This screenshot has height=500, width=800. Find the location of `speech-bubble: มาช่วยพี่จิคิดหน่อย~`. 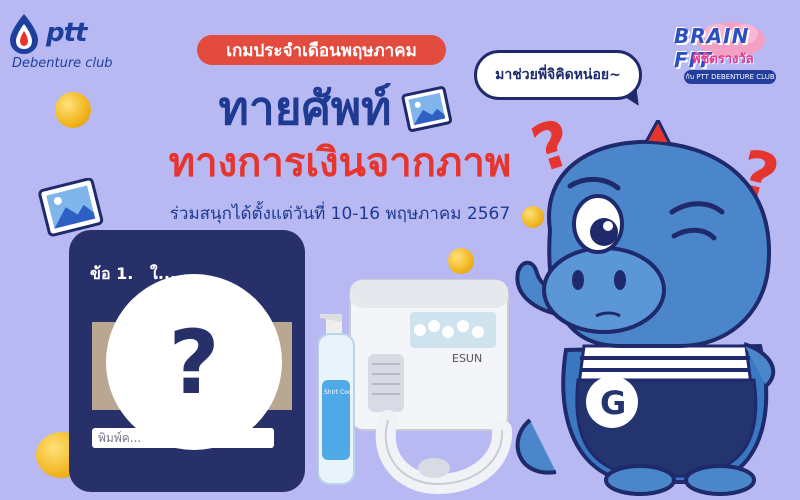

speech-bubble: มาช่วยพี่จิคิดหน่อย~ is located at coordinates (558, 75).